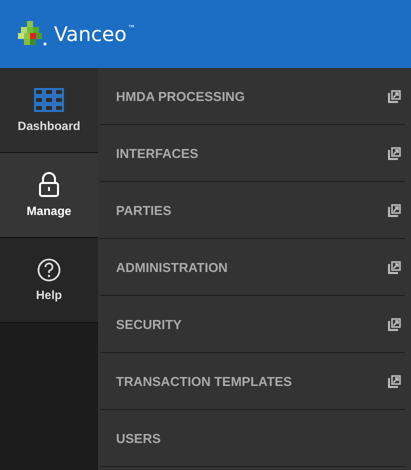 This screenshot has width=411, height=470. I want to click on grid-icon, so click(49, 100).